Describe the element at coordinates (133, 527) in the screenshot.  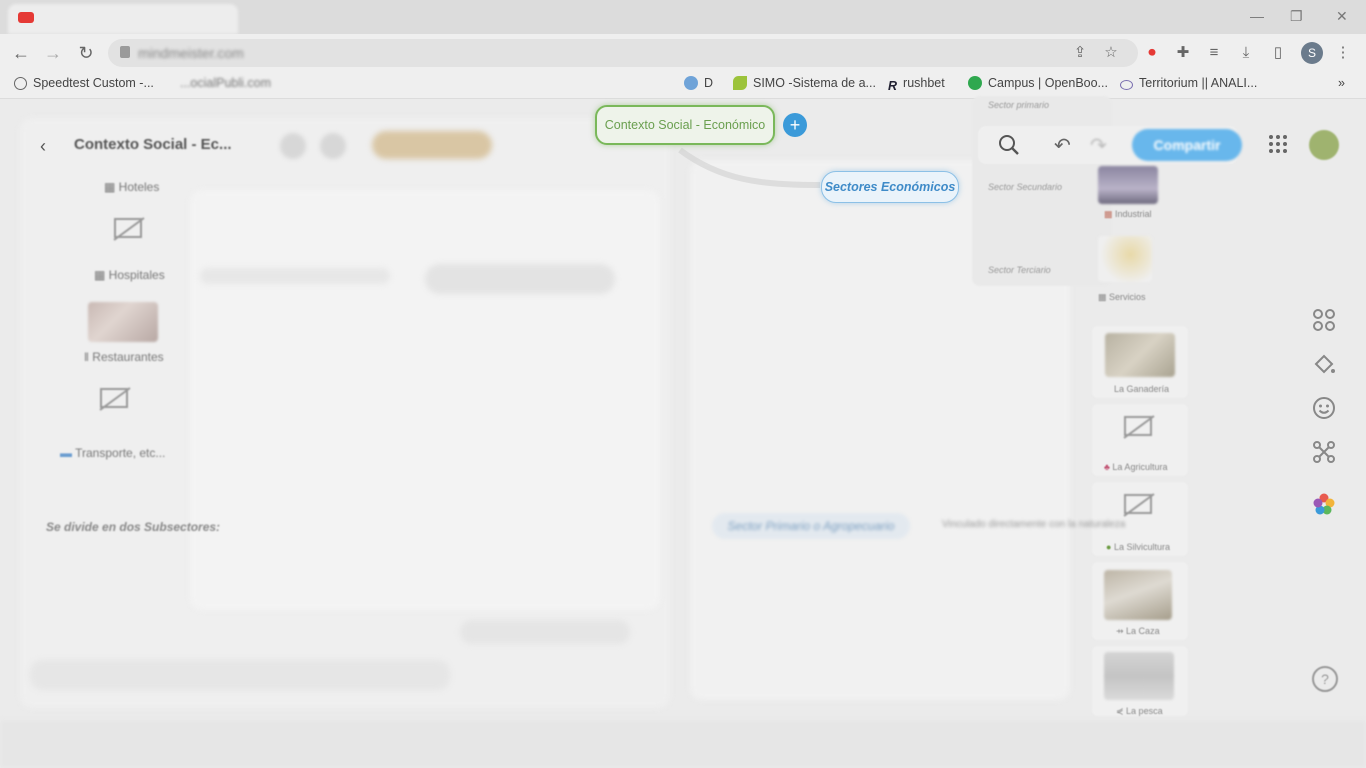
I see `subsectores-label: Se divide en dos Subsectores:` at that location.